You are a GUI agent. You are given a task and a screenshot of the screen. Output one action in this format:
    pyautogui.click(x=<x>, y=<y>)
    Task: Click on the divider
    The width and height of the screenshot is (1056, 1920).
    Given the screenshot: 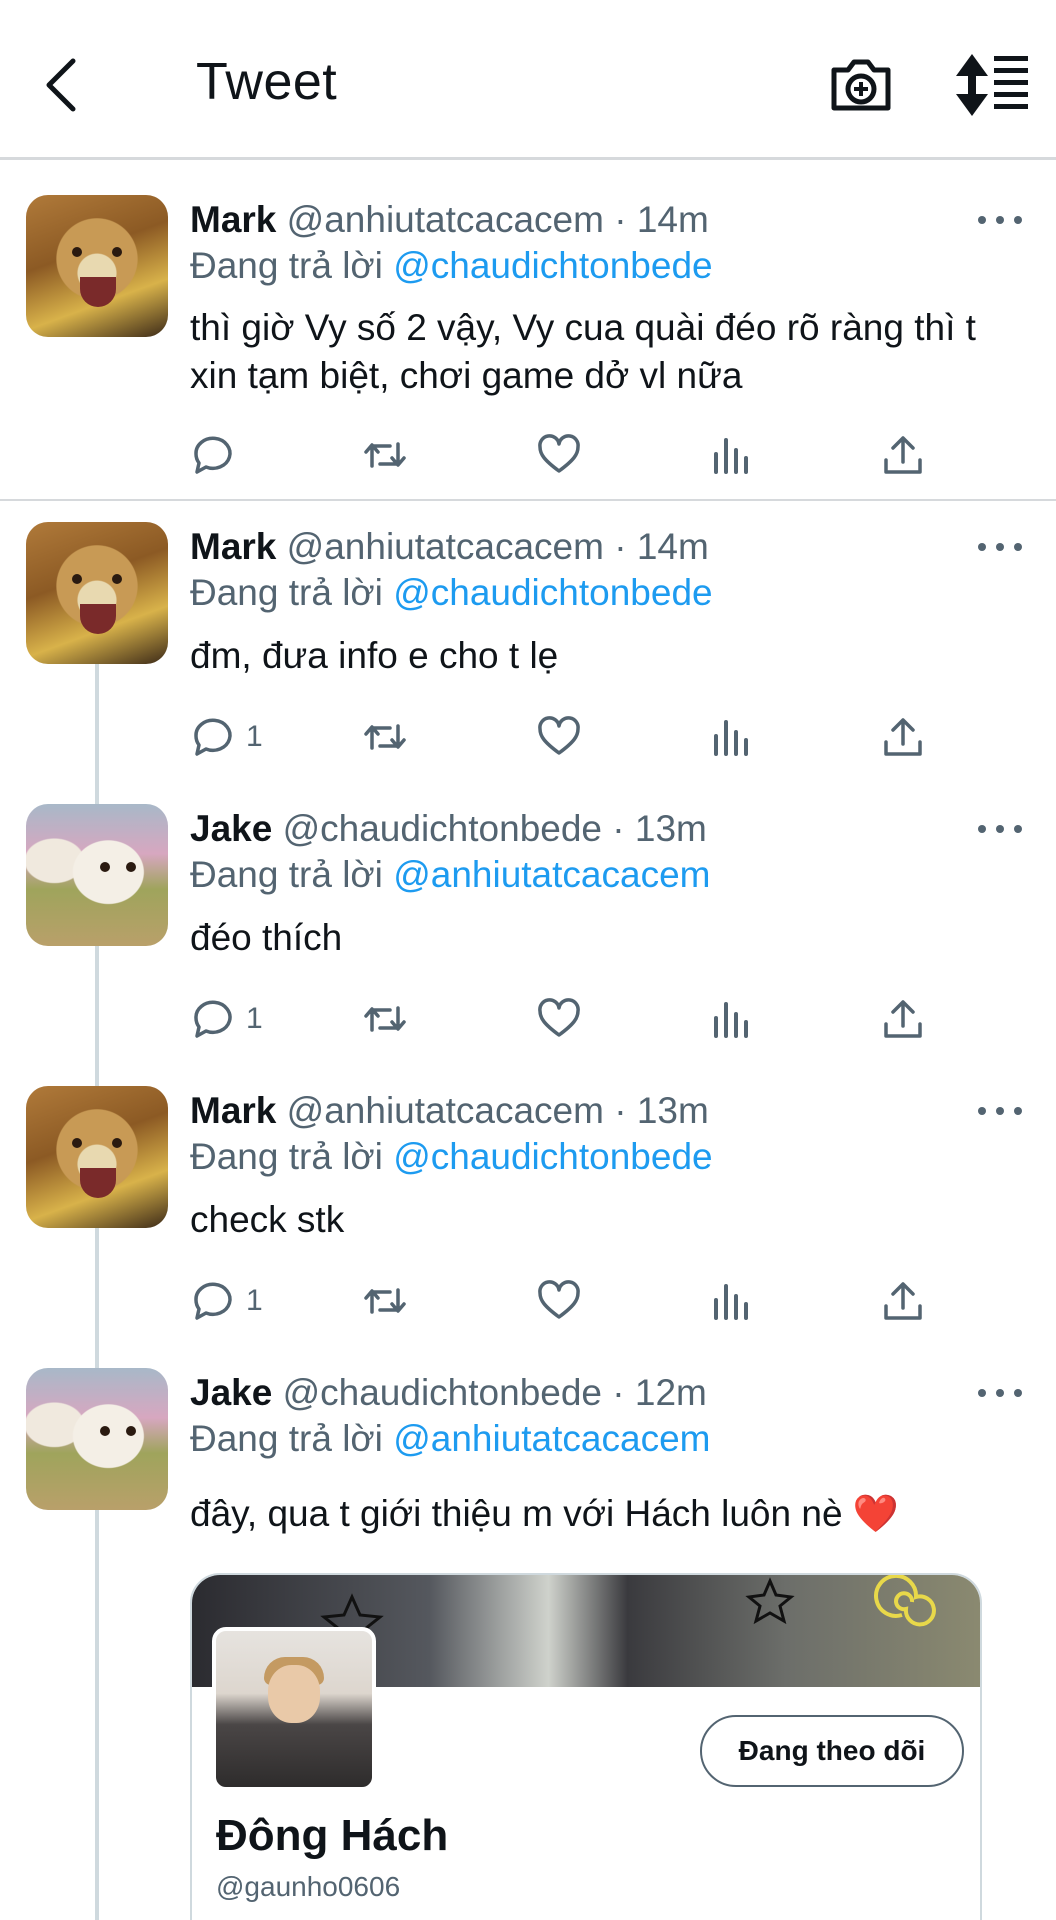 What is the action you would take?
    pyautogui.click(x=528, y=500)
    